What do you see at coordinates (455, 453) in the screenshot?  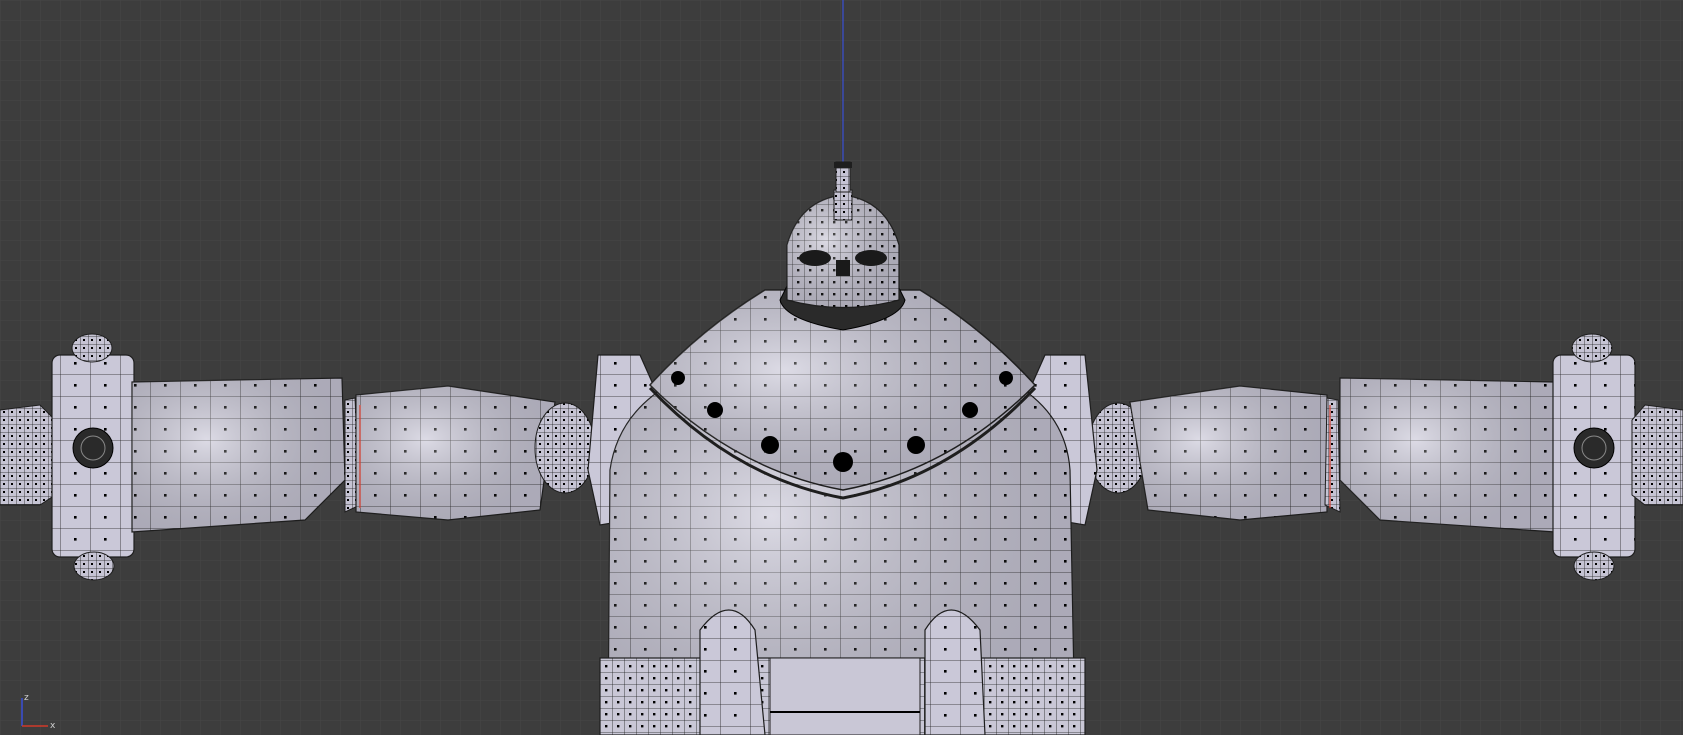 I see `left-upper-arm-shade` at bounding box center [455, 453].